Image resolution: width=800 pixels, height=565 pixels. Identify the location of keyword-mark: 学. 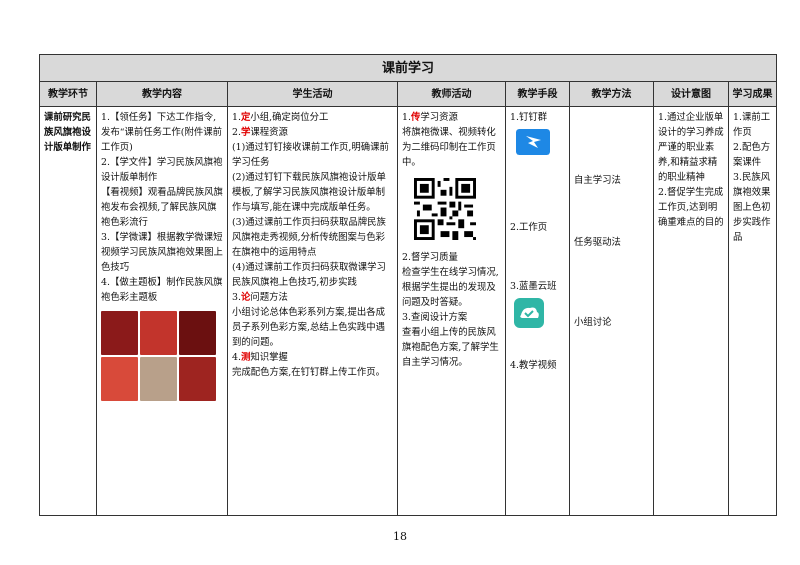
(245, 132).